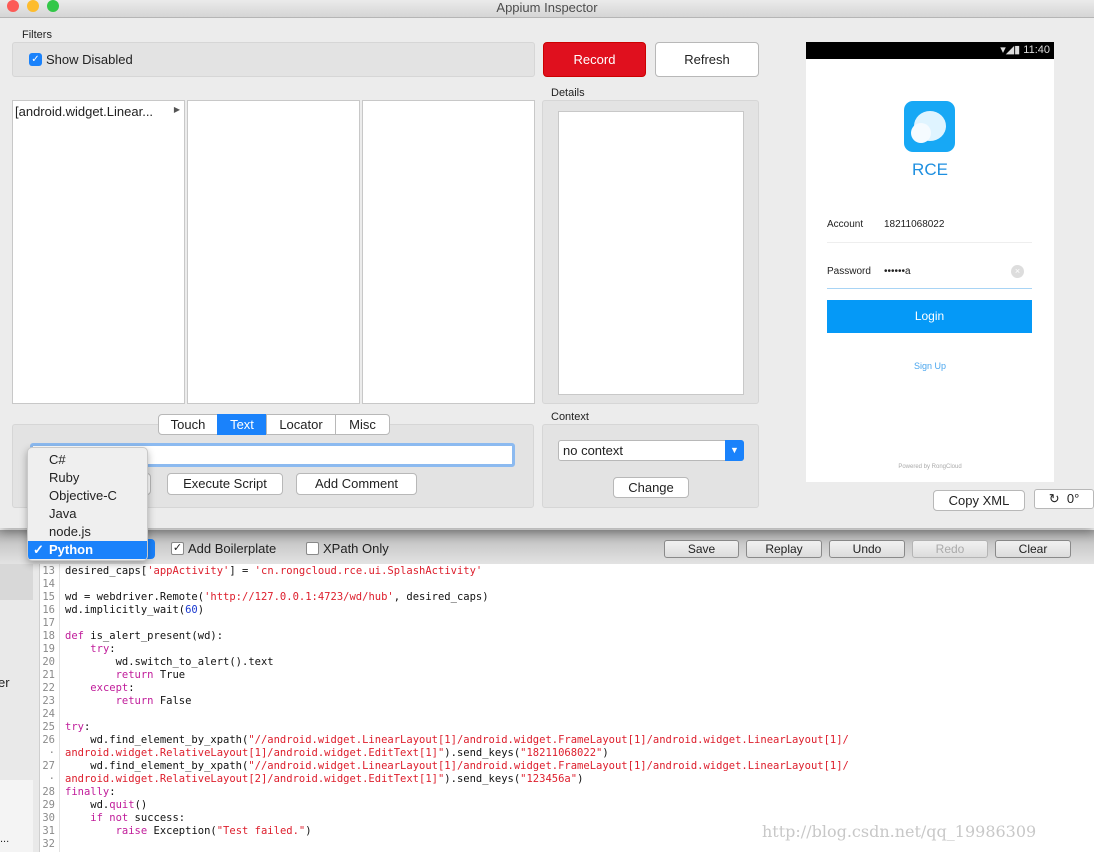 The image size is (1094, 852). Describe the element at coordinates (201, 610) in the screenshot. I see `code-token: )` at that location.